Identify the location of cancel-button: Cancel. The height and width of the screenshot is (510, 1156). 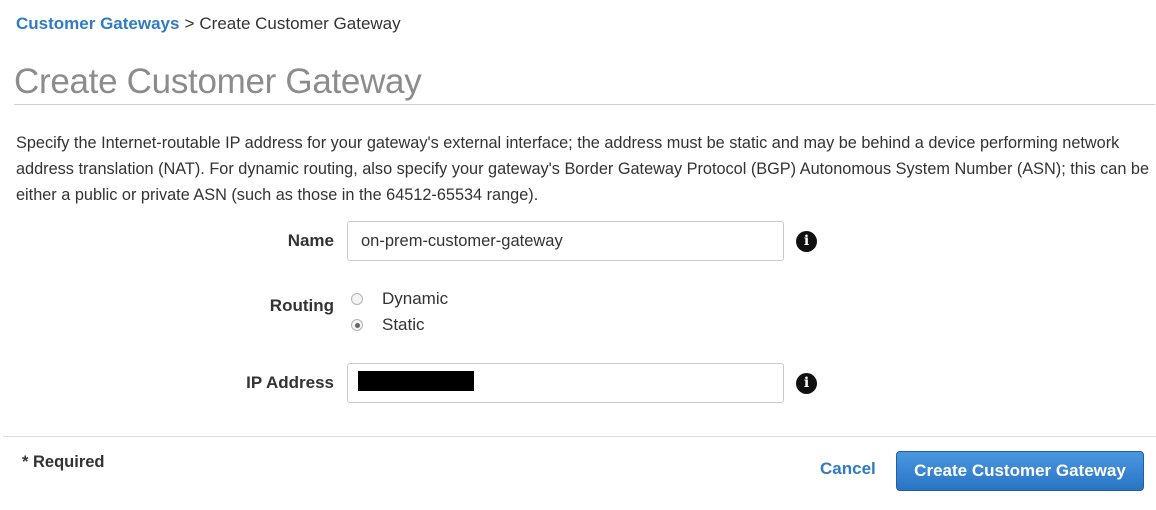
(848, 469).